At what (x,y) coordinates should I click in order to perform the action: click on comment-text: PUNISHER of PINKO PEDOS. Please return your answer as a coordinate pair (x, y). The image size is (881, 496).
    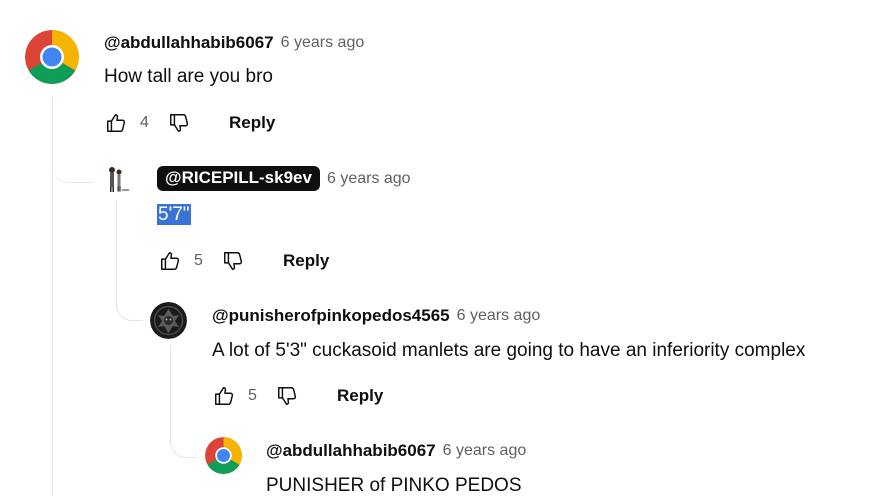
    Looking at the image, I should click on (394, 485).